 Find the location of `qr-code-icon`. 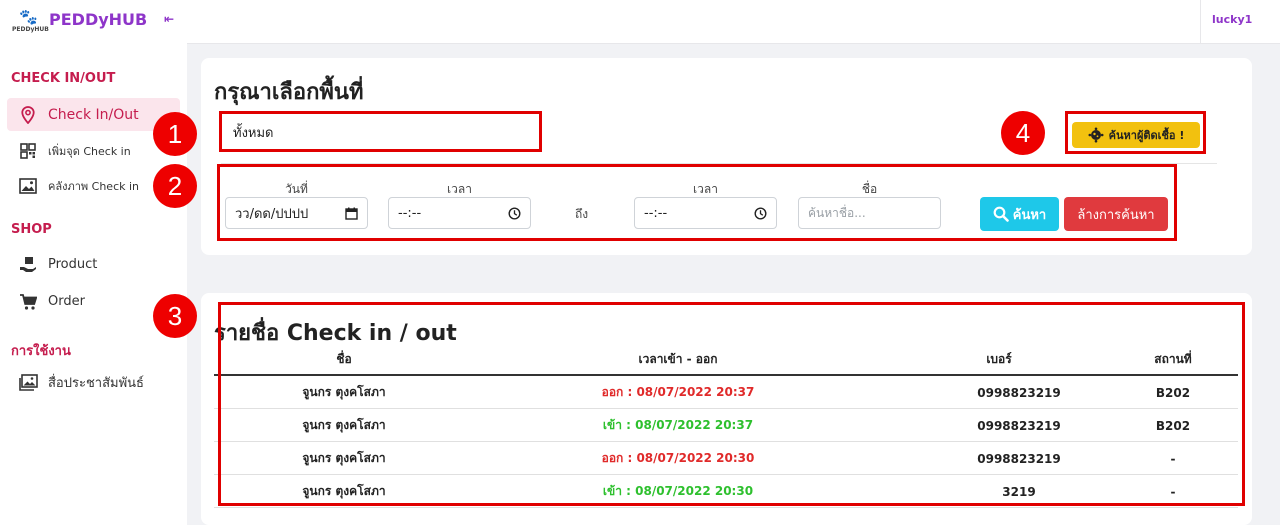

qr-code-icon is located at coordinates (28, 151).